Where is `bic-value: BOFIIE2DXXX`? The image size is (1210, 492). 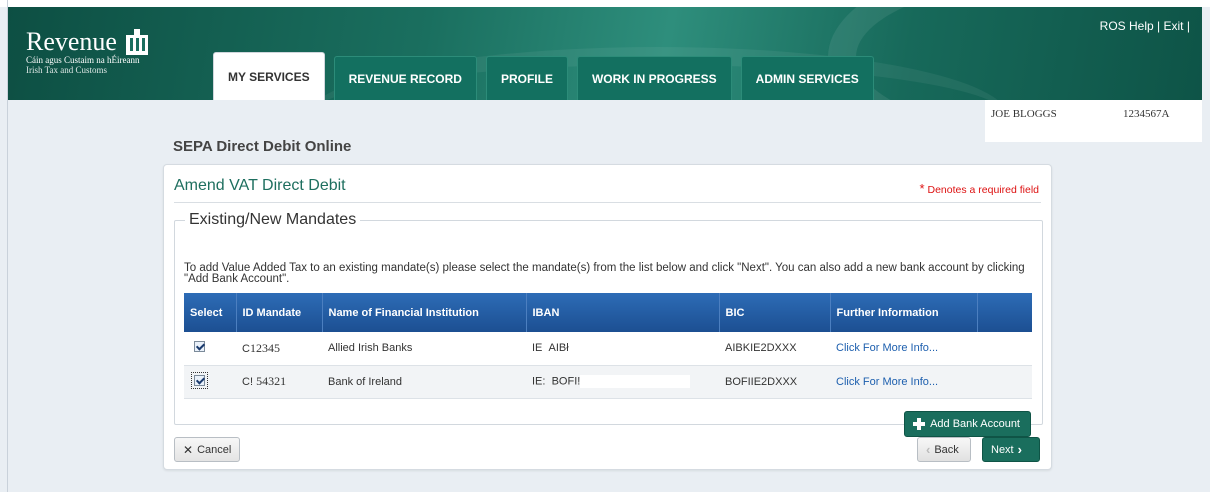 bic-value: BOFIIE2DXXX is located at coordinates (774, 382).